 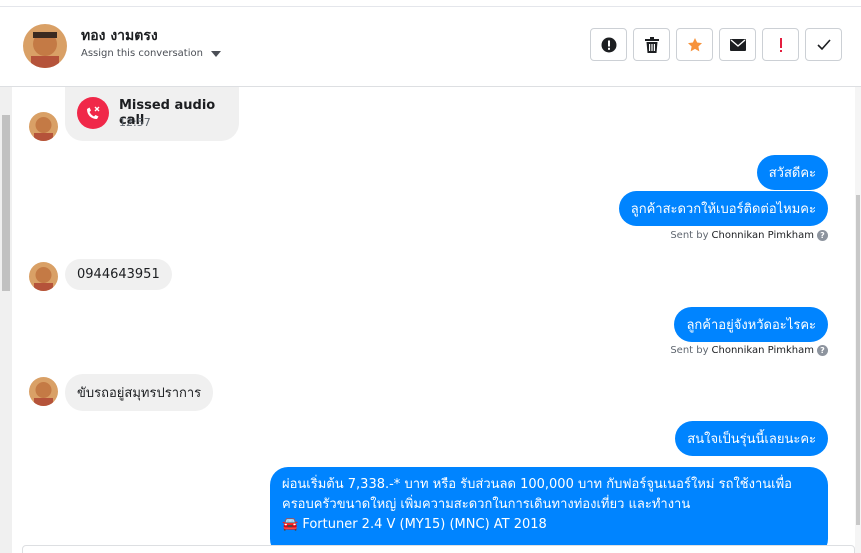 I want to click on outgoing-message: สวัสดีคะ, so click(x=792, y=172).